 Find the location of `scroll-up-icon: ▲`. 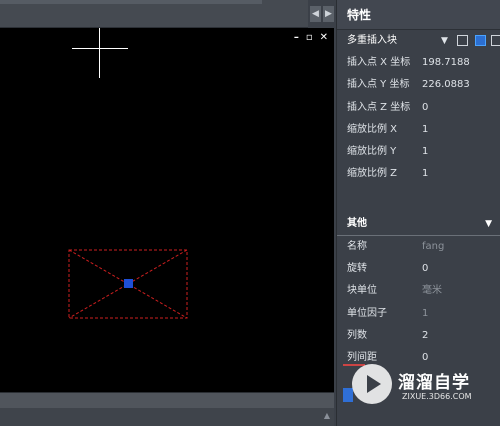

scroll-up-icon: ▲ is located at coordinates (327, 415).